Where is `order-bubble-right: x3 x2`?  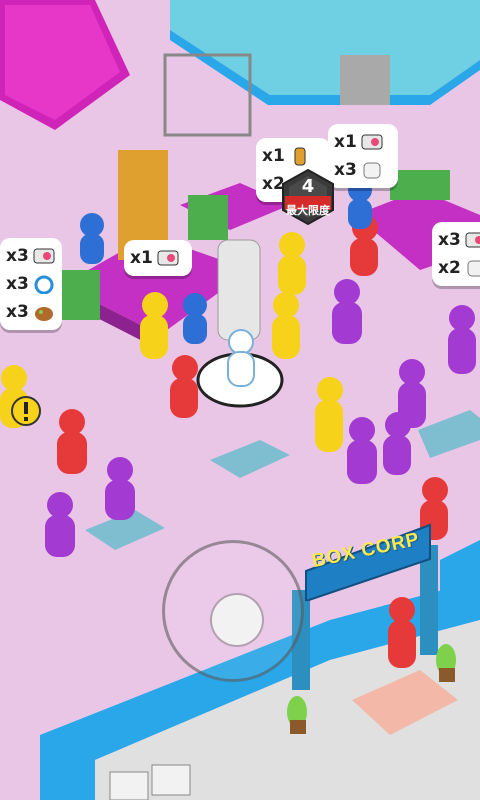
order-bubble-right: x3 x2 is located at coordinates (456, 254).